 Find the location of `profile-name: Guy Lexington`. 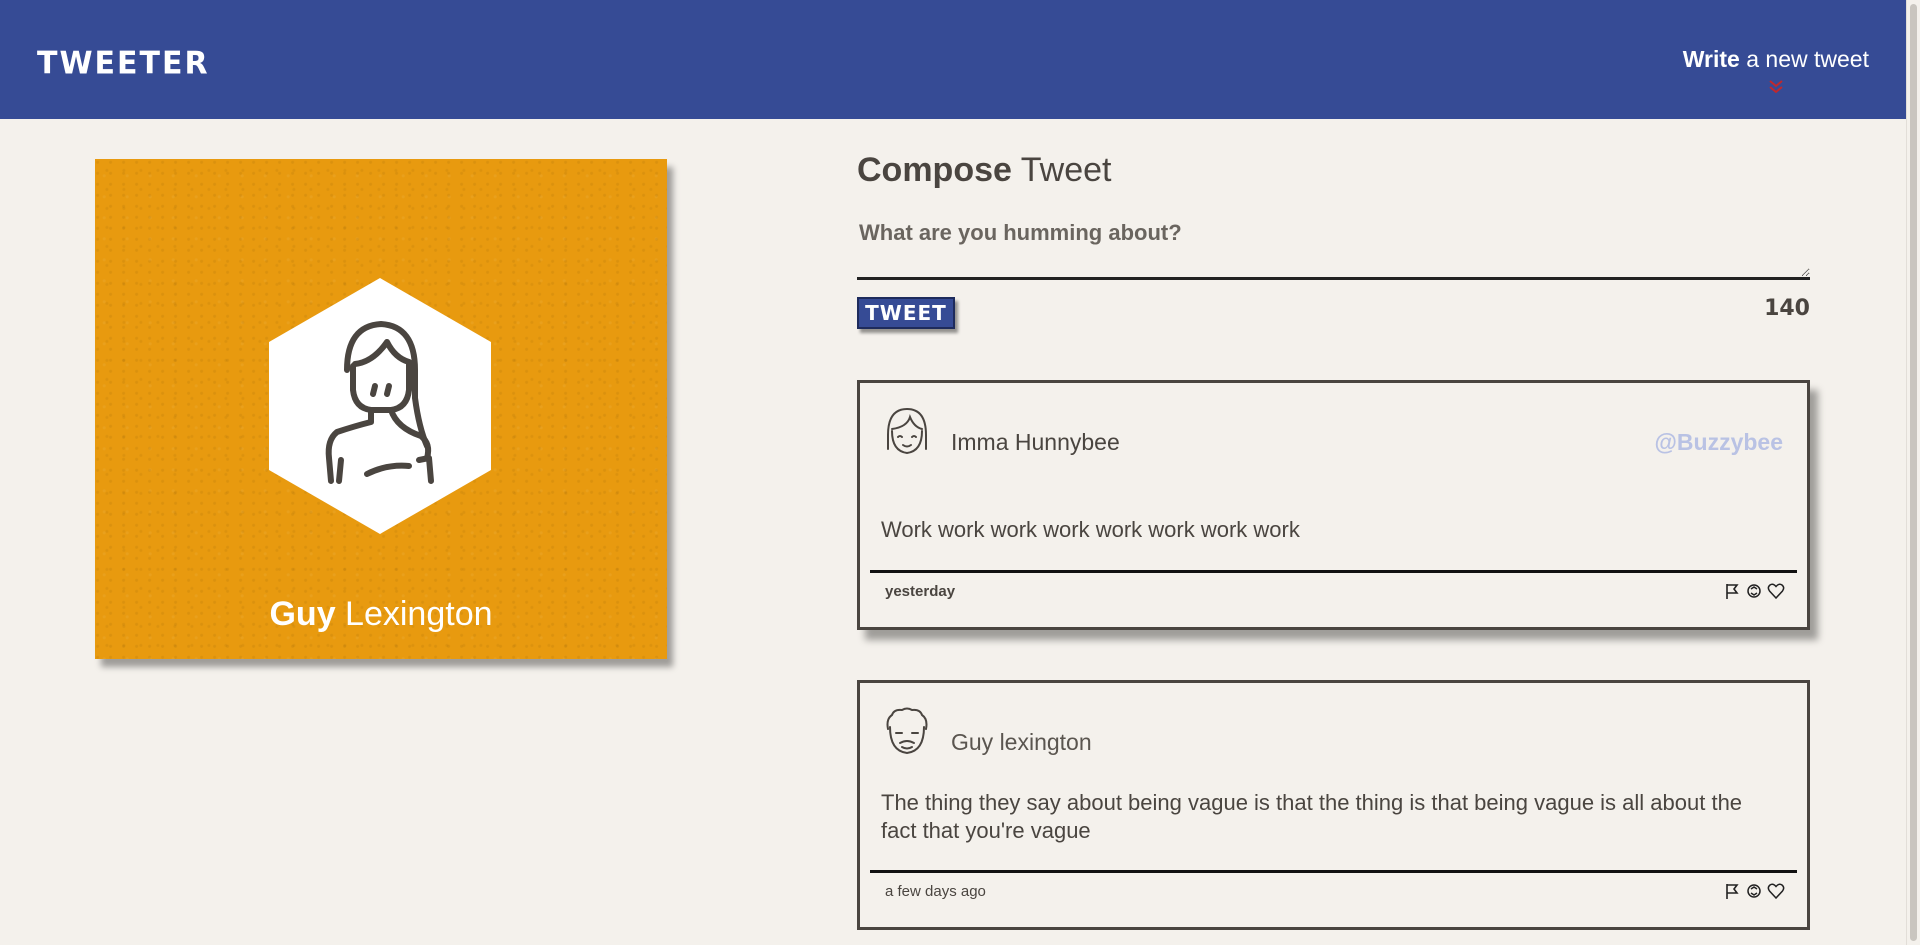

profile-name: Guy Lexington is located at coordinates (381, 614).